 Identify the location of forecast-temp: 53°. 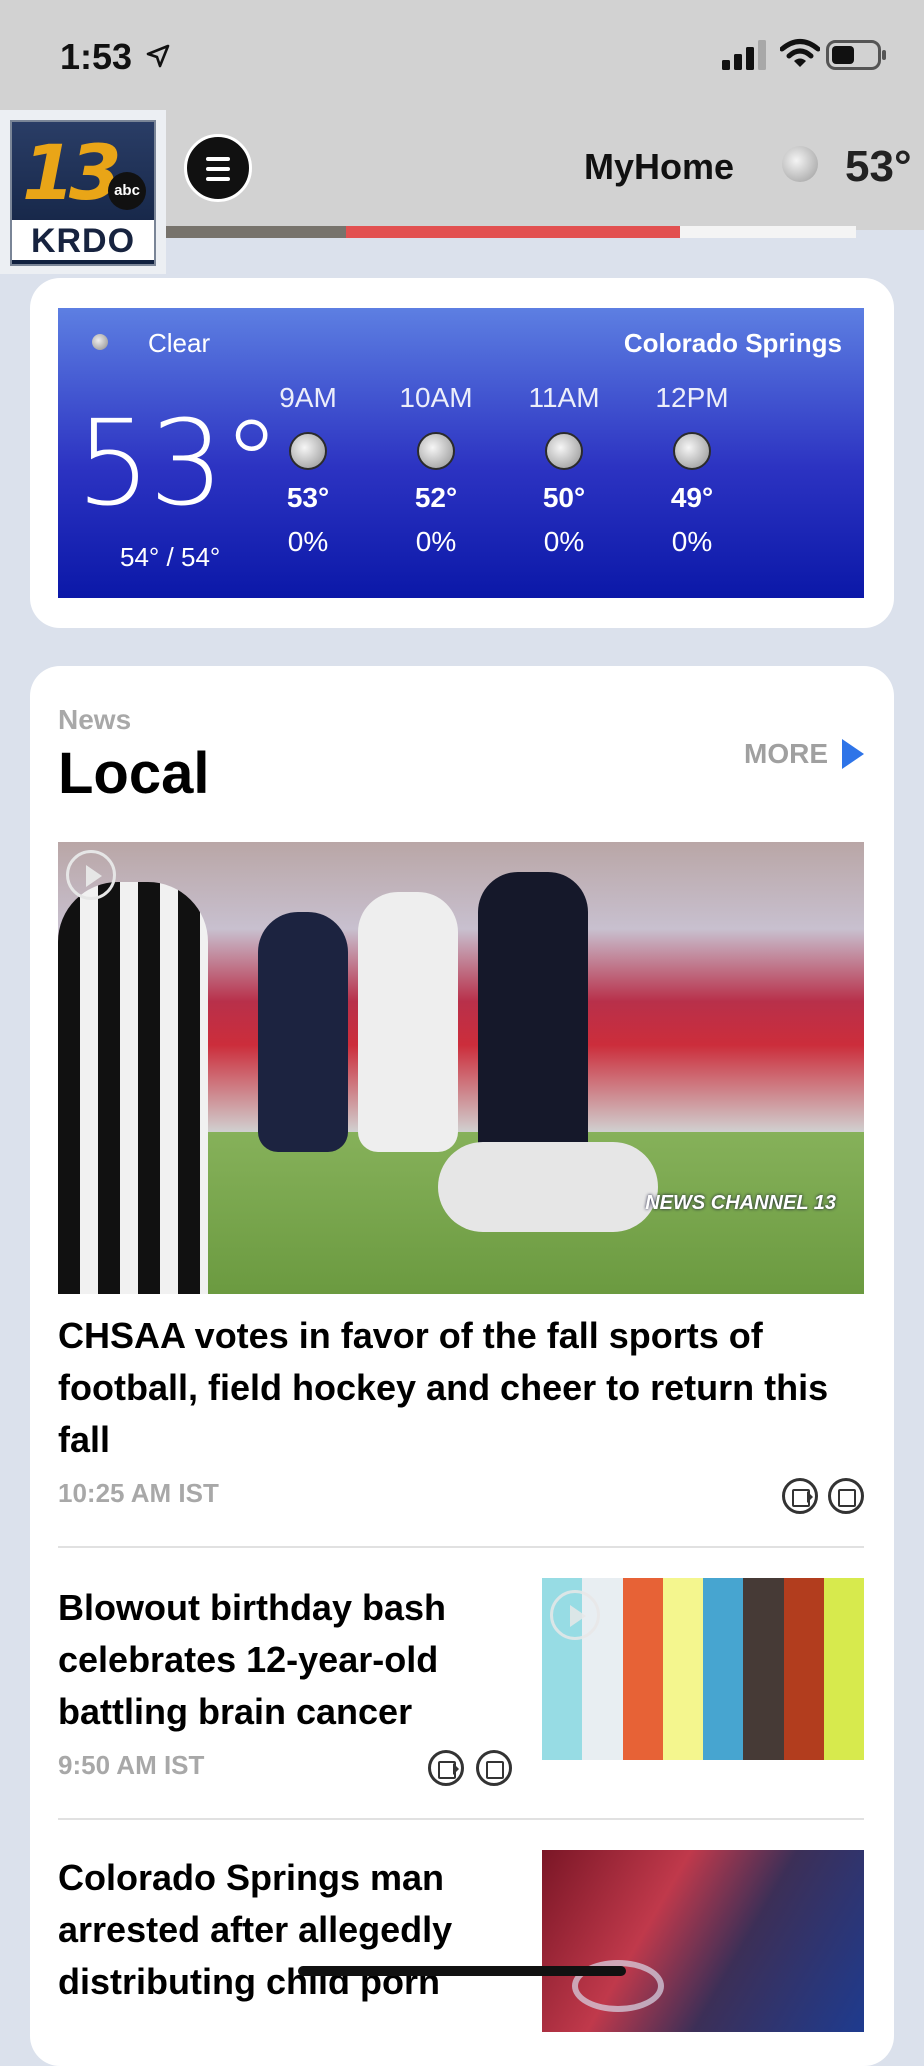
(308, 497).